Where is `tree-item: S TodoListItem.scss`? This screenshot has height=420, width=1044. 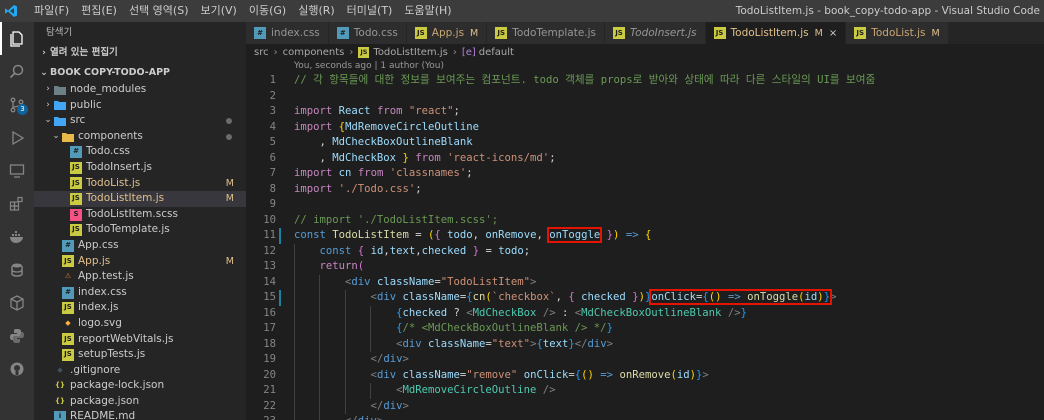 tree-item: S TodoListItem.scss is located at coordinates (140, 215).